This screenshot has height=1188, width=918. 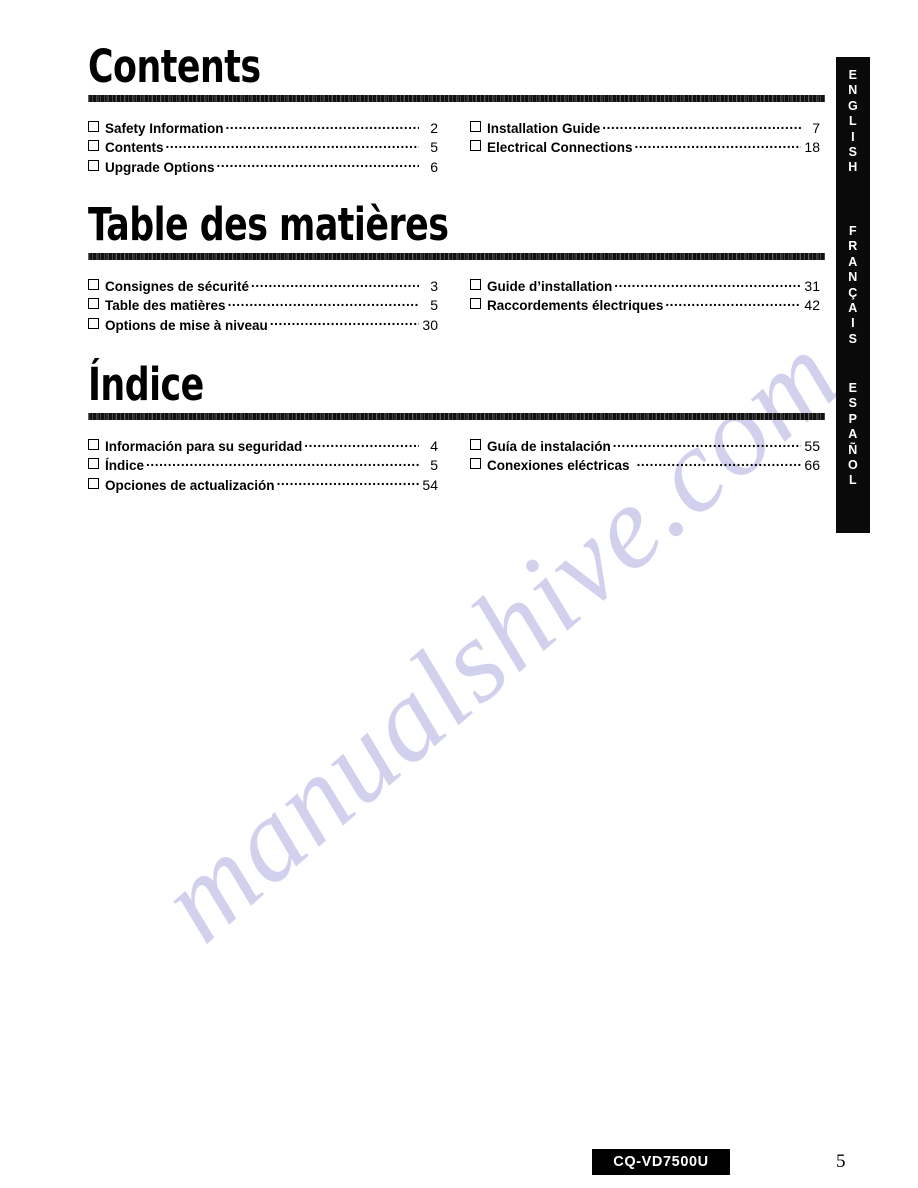 I want to click on toc-entry: Options de mise à niveau 30, so click(x=263, y=325).